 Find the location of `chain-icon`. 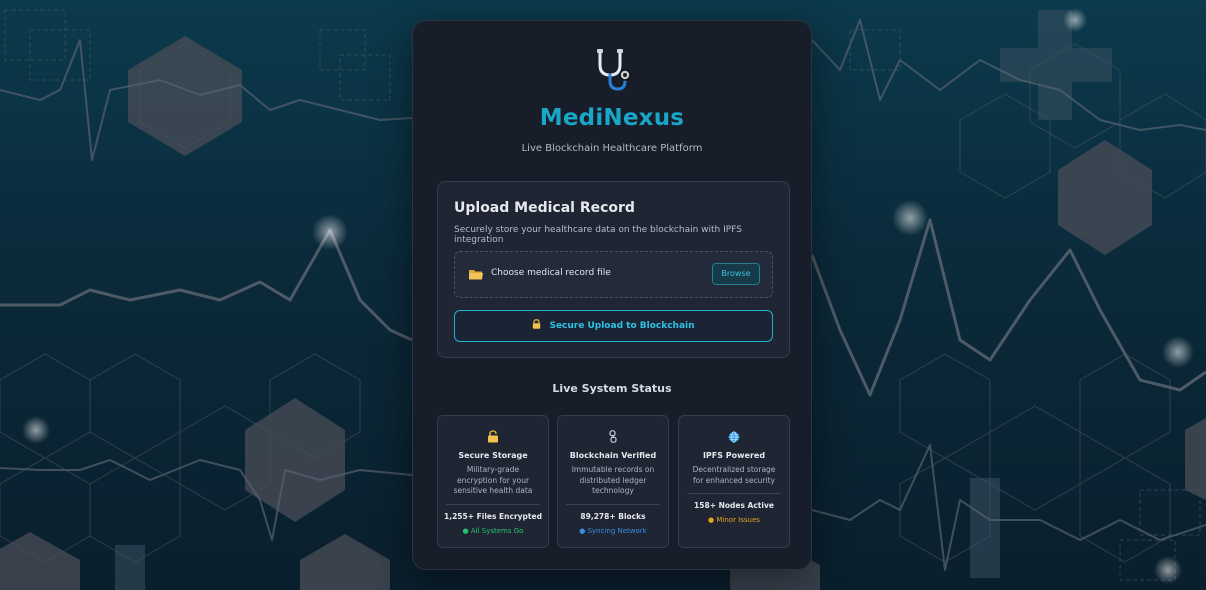

chain-icon is located at coordinates (613, 436).